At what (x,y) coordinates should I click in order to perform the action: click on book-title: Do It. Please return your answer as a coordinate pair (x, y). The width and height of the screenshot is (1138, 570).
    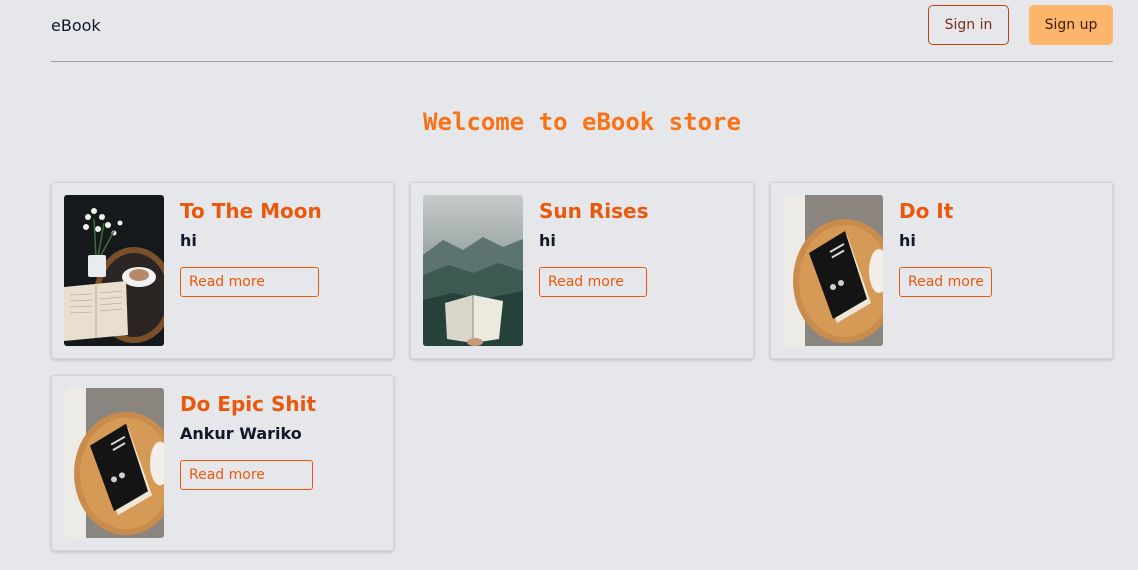
    Looking at the image, I should click on (926, 211).